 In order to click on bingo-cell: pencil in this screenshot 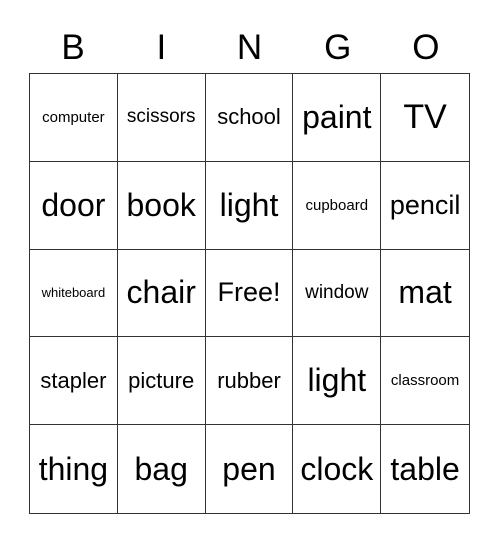, I will do `click(425, 206)`.